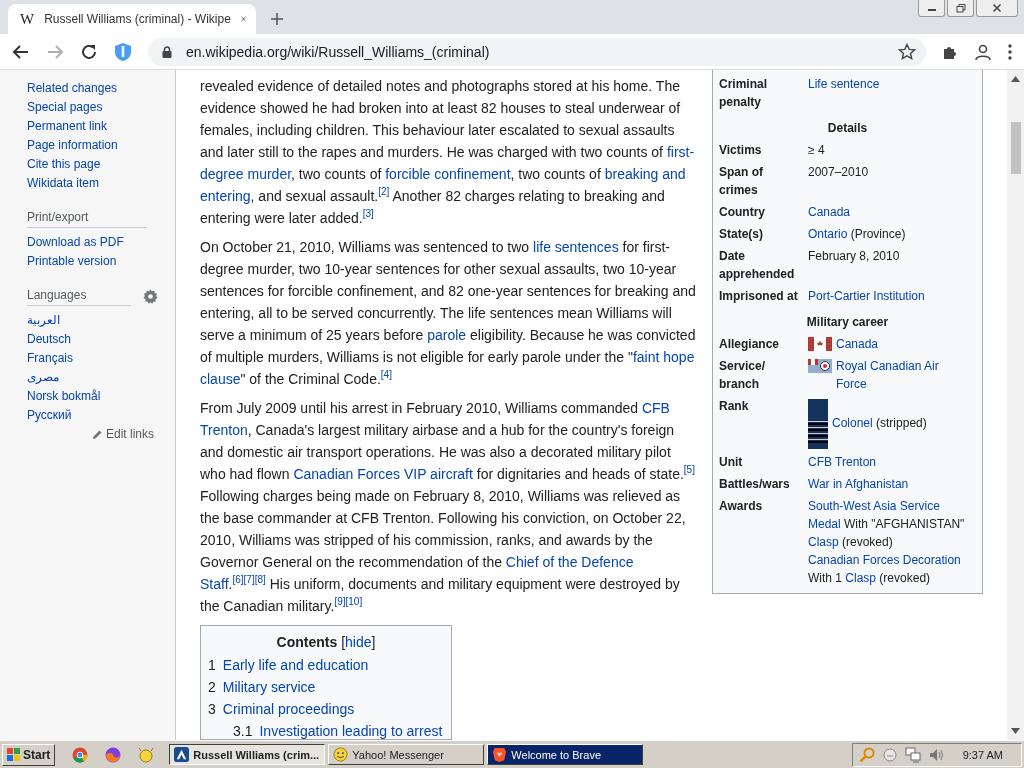  Describe the element at coordinates (220, 379) in the screenshot. I see `article-link: clause` at that location.